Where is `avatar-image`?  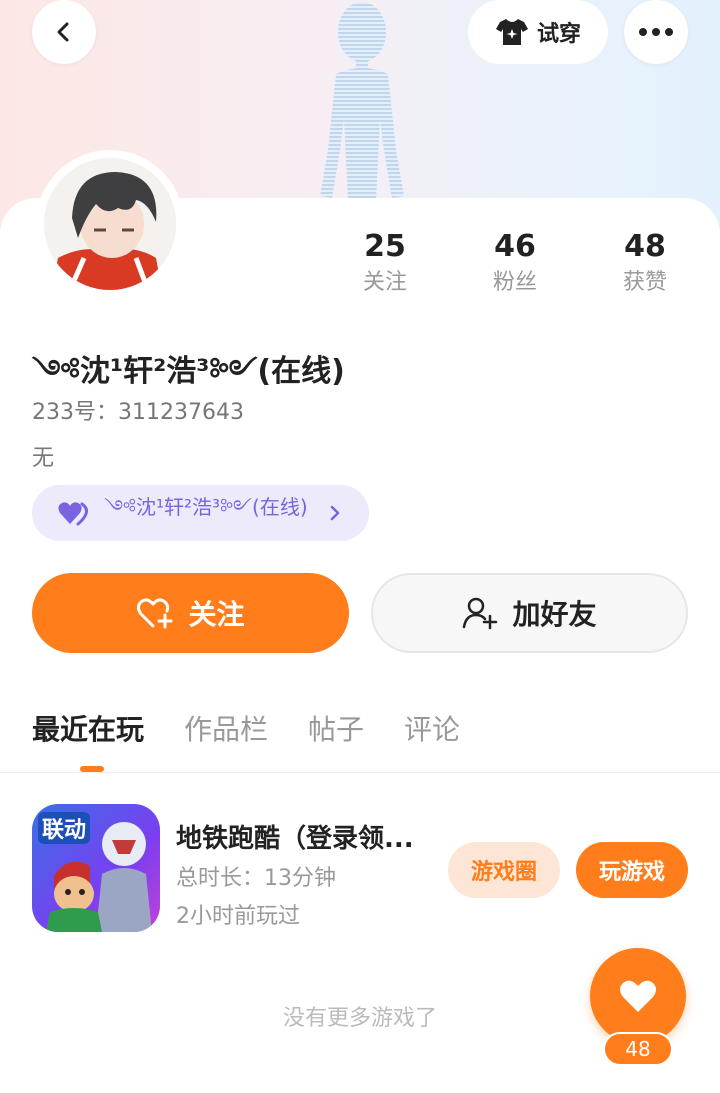 avatar-image is located at coordinates (110, 224).